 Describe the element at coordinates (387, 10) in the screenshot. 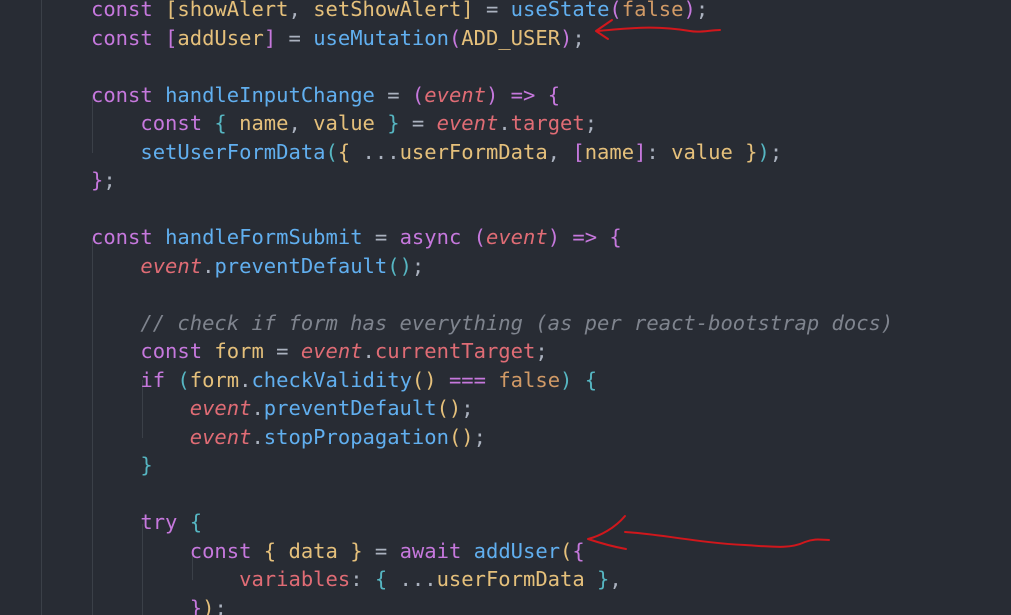

I see `code-token: setShowAlert` at that location.